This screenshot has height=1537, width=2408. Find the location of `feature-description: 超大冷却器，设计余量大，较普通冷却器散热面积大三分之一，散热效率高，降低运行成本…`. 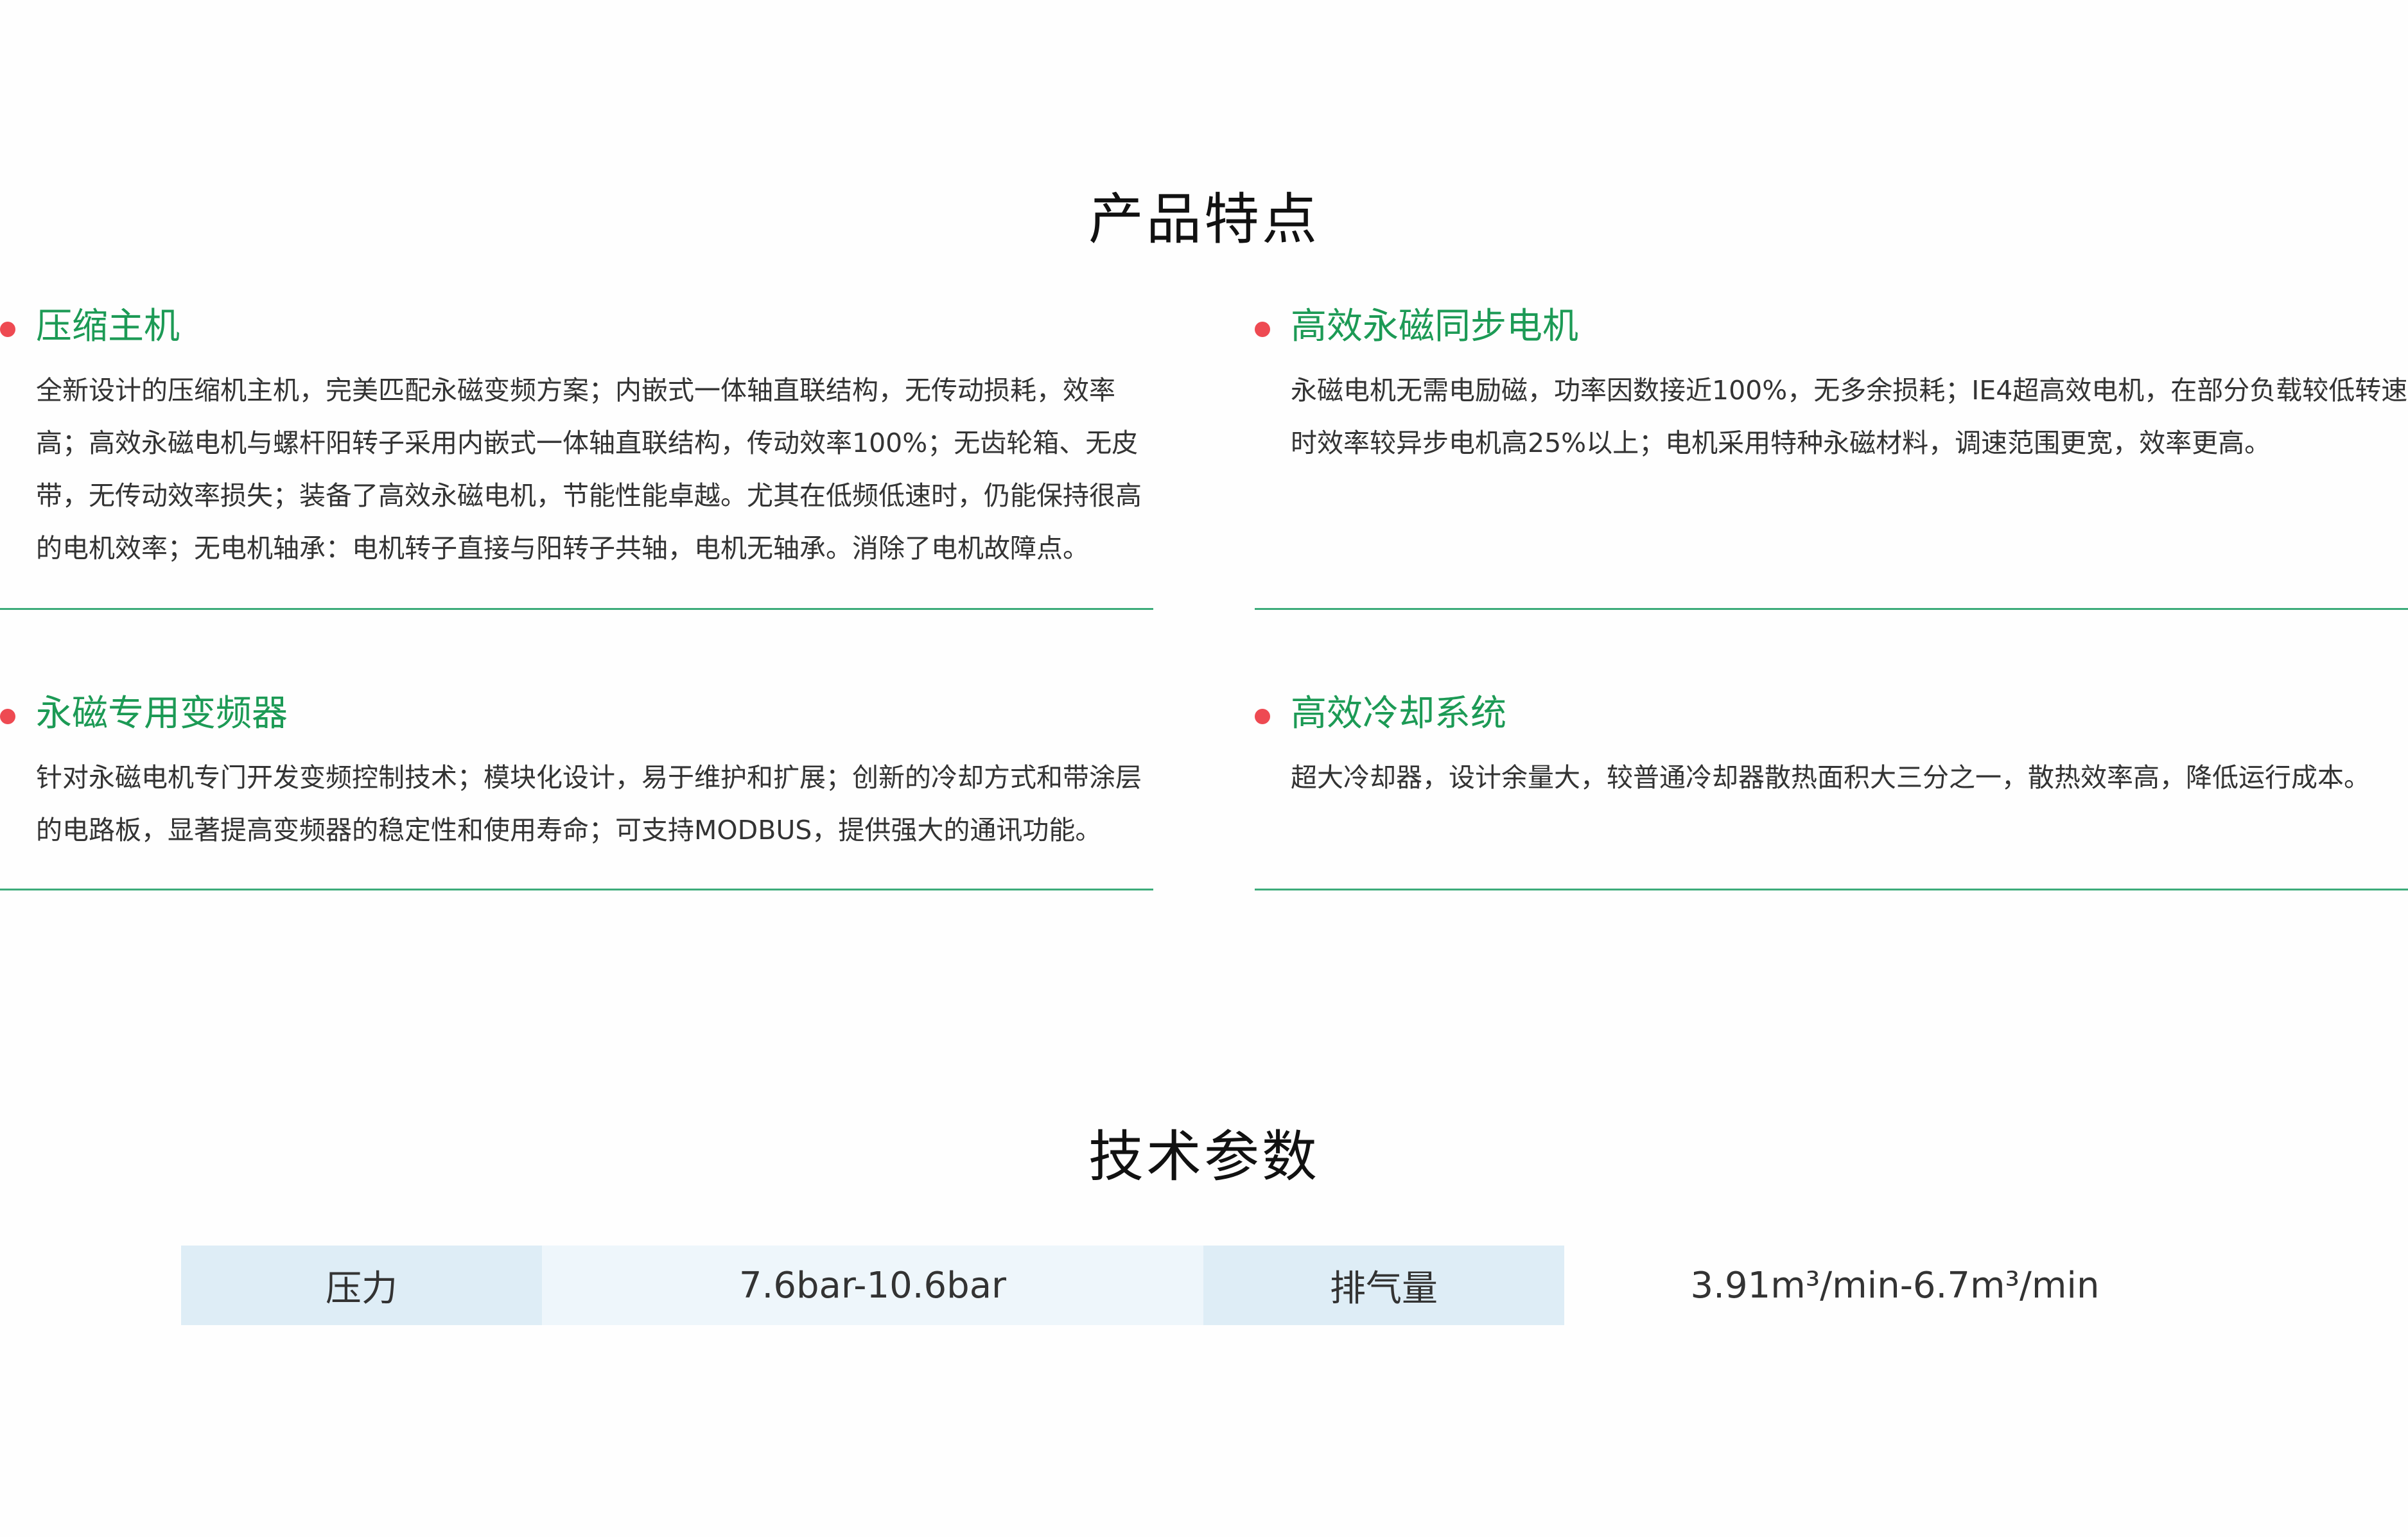

feature-description: 超大冷却器，设计余量大，较普通冷却器散热面积大三分之一，散热效率高，降低运行成本… is located at coordinates (1830, 777).